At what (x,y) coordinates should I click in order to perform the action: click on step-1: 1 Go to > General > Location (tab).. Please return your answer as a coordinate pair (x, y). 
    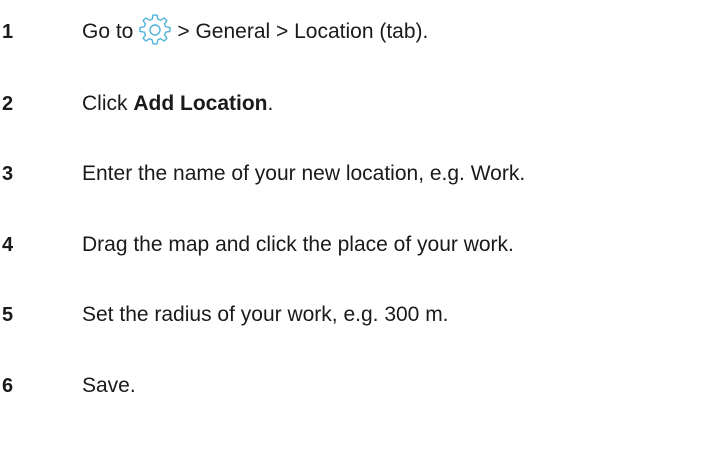
    Looking at the image, I should click on (351, 32).